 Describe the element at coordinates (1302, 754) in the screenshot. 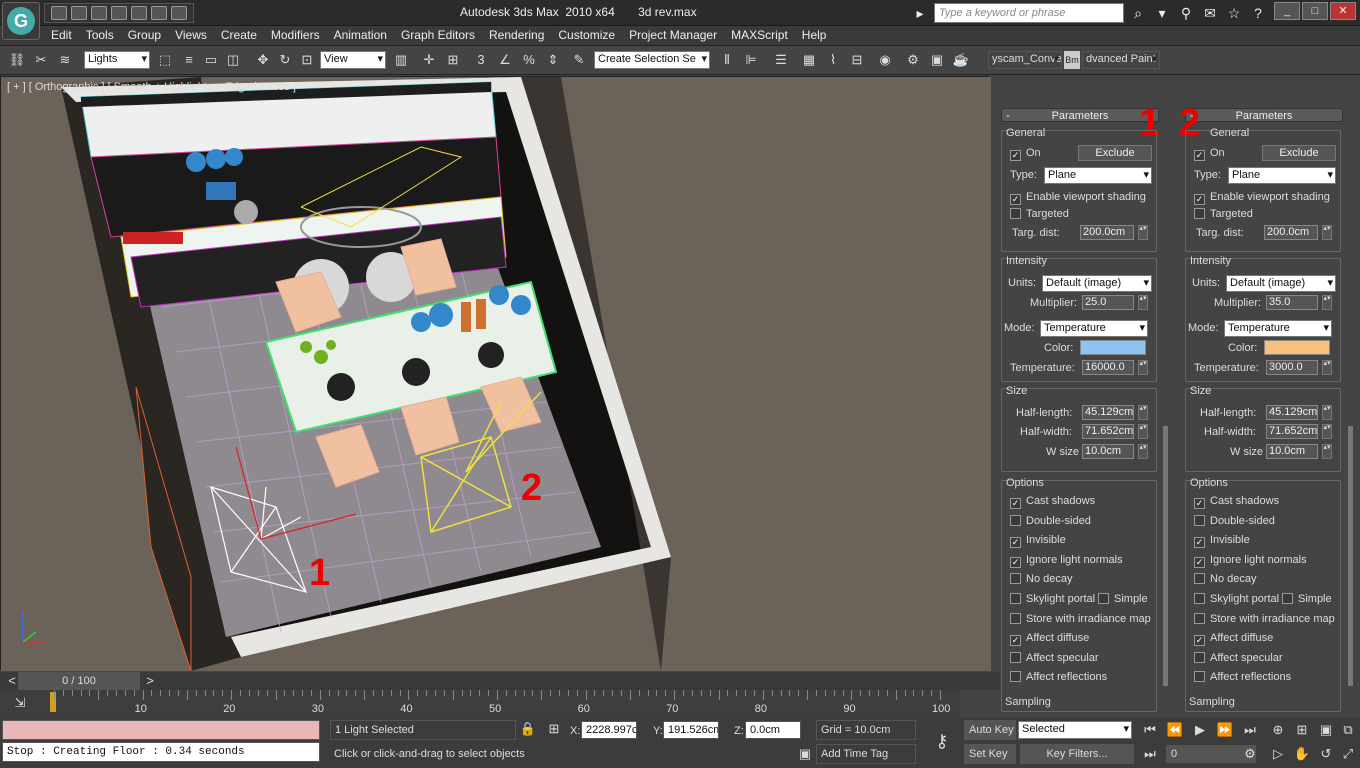

I see `pan-hand-icon: ✋` at that location.